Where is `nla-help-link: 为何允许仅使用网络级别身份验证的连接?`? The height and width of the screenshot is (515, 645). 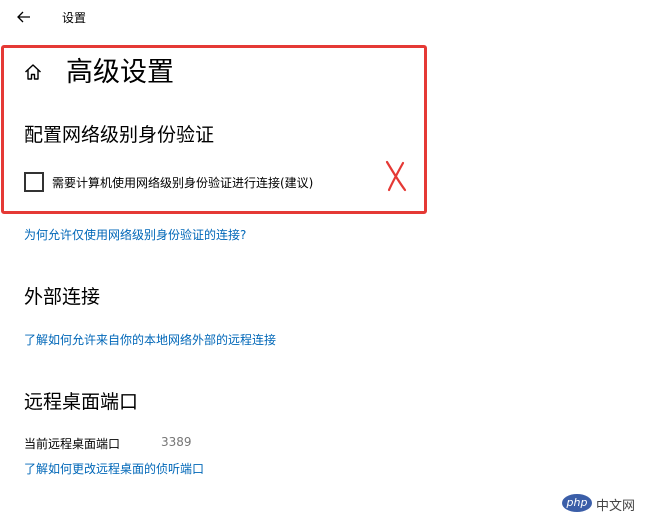 nla-help-link: 为何允许仅使用网络级别身份验证的连接? is located at coordinates (135, 234).